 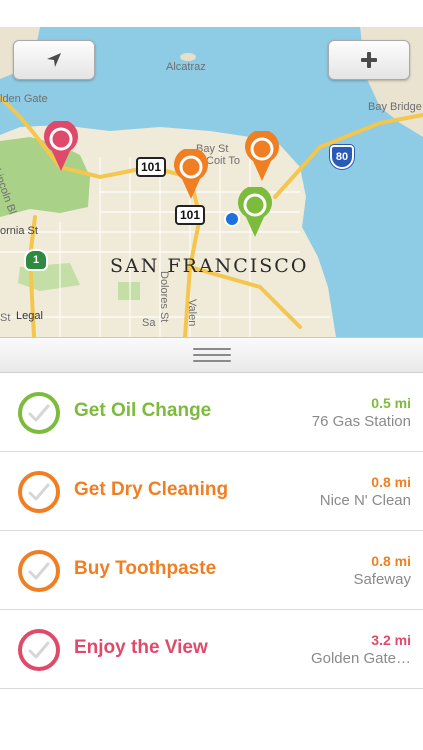 I want to click on task-row: Get Oil Change 0.5 mi 76 Gas Station, so click(x=211, y=412).